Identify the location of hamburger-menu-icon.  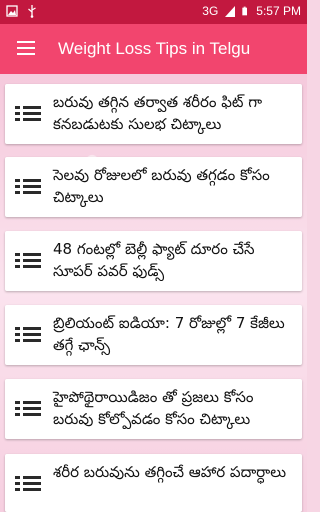
(26, 48).